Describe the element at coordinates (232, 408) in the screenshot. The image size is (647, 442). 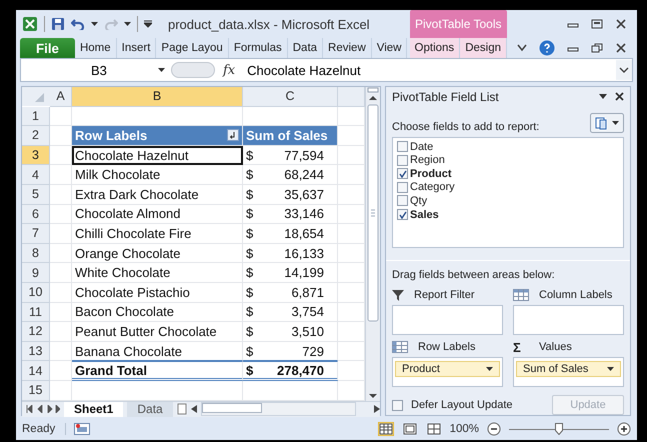
I see `horizontal-scrollbar-thumb` at that location.